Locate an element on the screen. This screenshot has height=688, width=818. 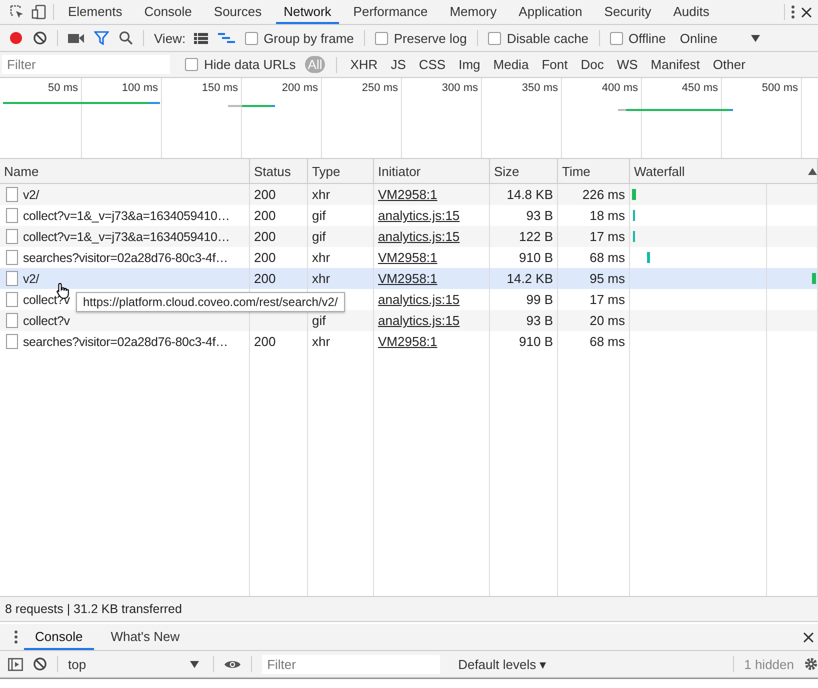
console-filter-field: Filter is located at coordinates (351, 664).